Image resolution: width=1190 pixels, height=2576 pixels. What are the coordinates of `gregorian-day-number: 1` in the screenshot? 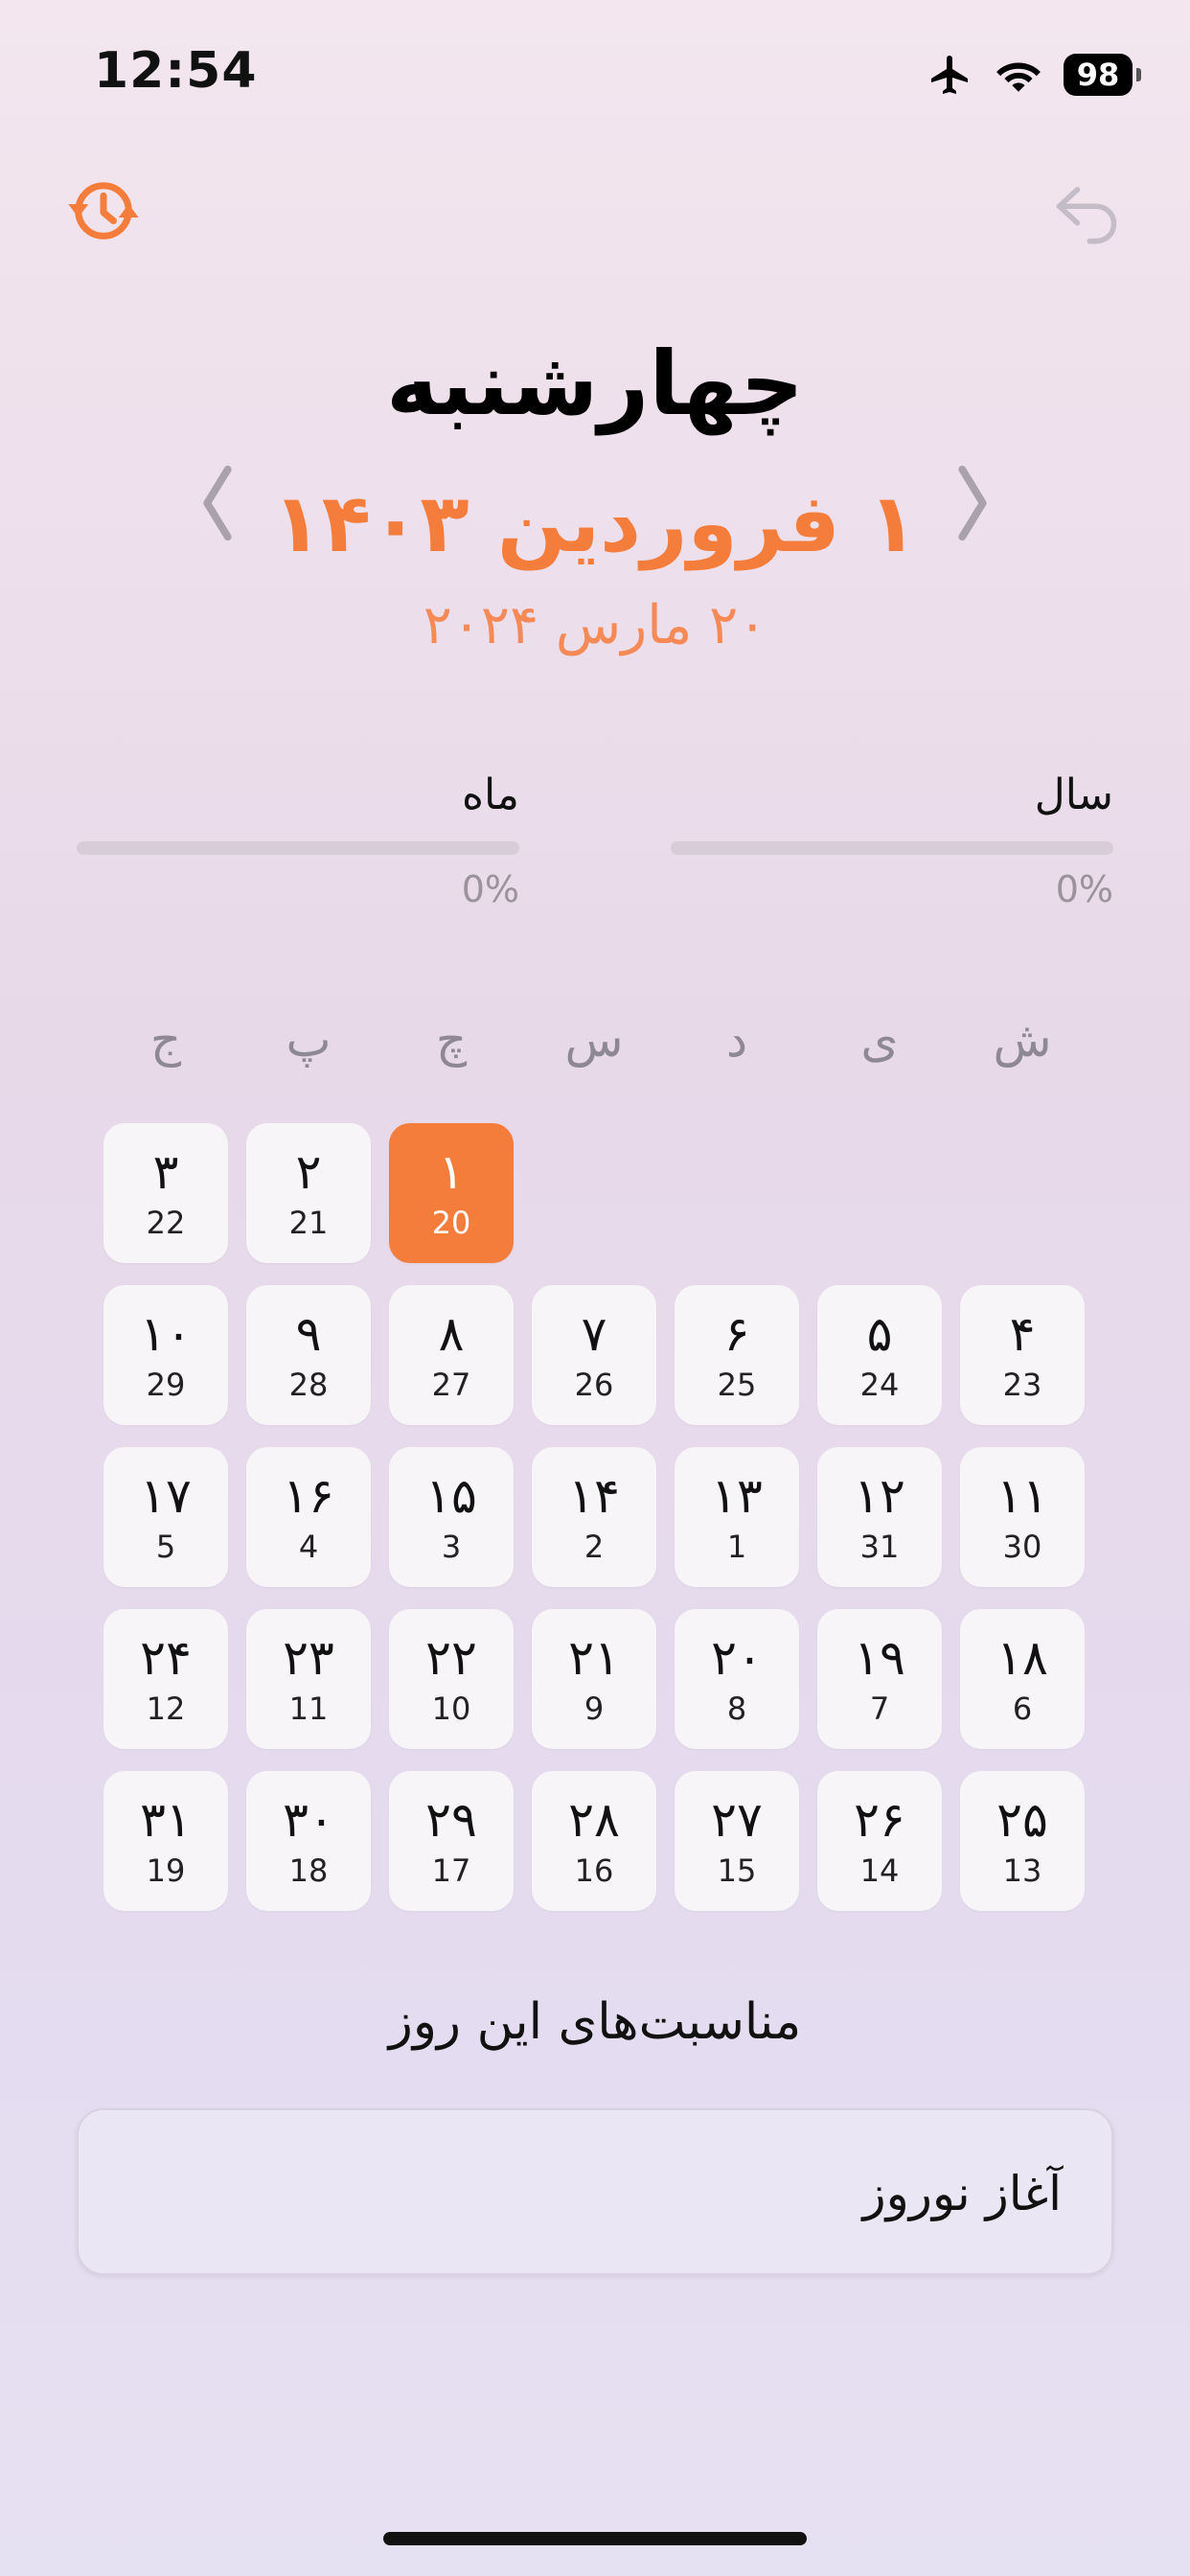 It's located at (736, 1546).